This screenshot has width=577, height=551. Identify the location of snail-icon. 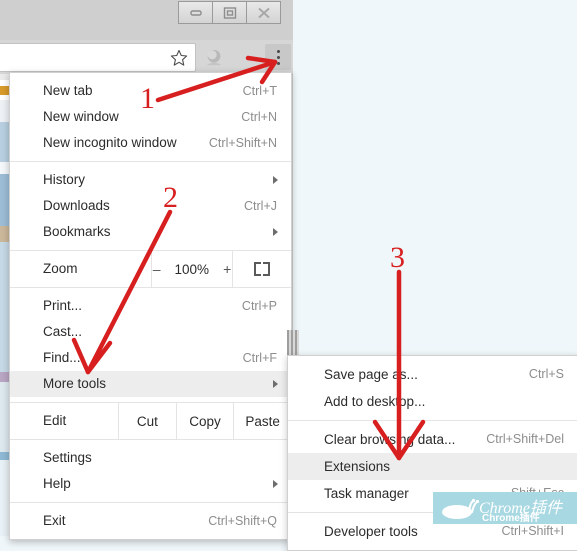
(461, 508).